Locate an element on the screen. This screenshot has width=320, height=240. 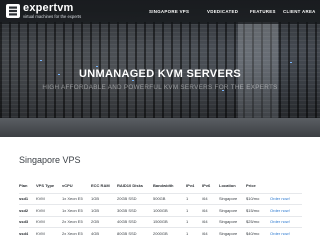
column-header-location: Location is located at coordinates (227, 186).